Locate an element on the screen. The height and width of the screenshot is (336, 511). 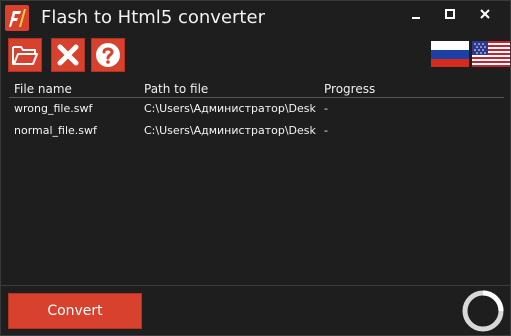
help-button is located at coordinates (108, 55).